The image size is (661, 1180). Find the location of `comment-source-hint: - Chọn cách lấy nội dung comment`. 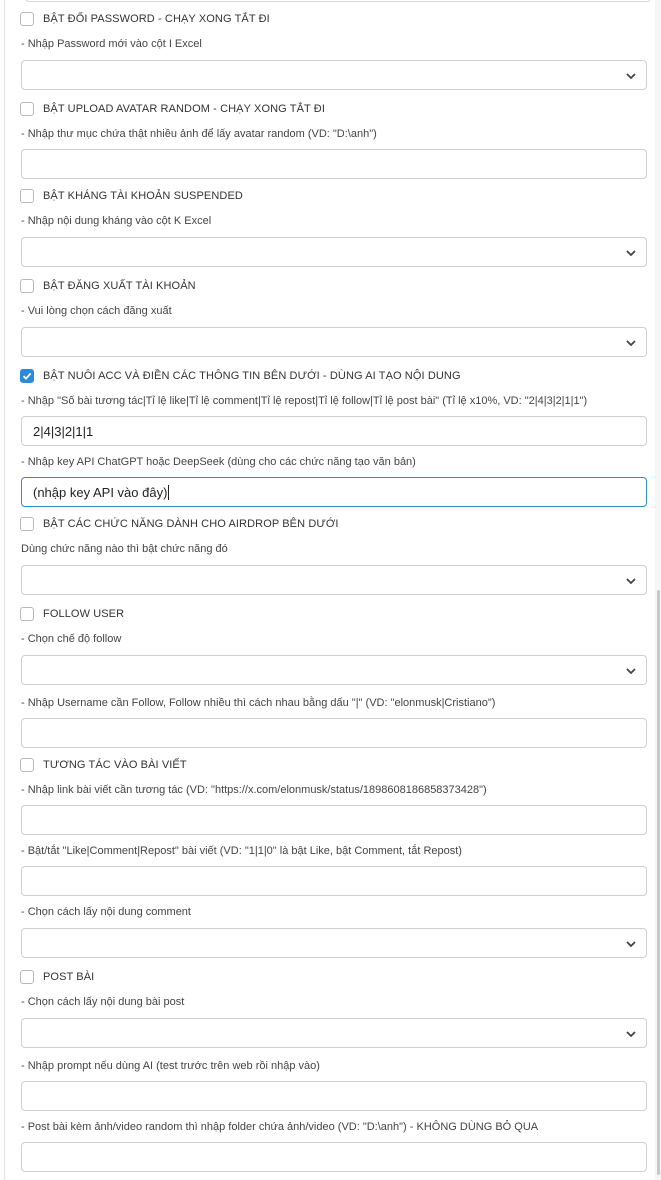

comment-source-hint: - Chọn cách lấy nội dung comment is located at coordinates (106, 912).